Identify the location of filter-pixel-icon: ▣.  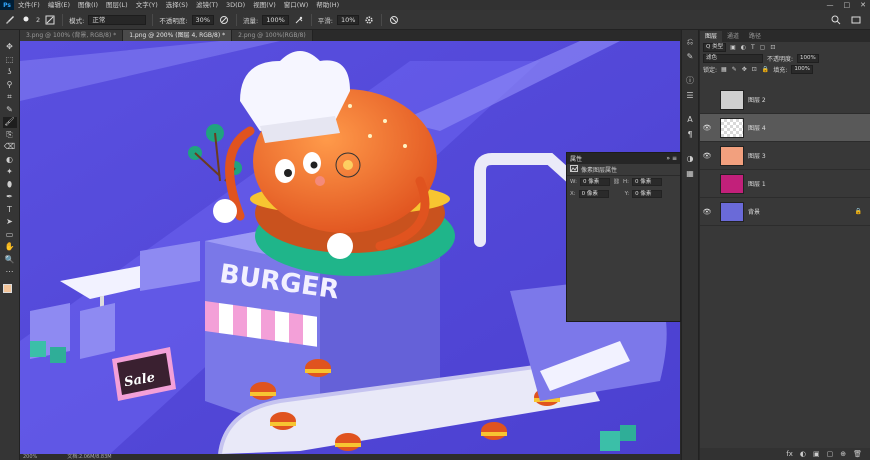
(733, 47).